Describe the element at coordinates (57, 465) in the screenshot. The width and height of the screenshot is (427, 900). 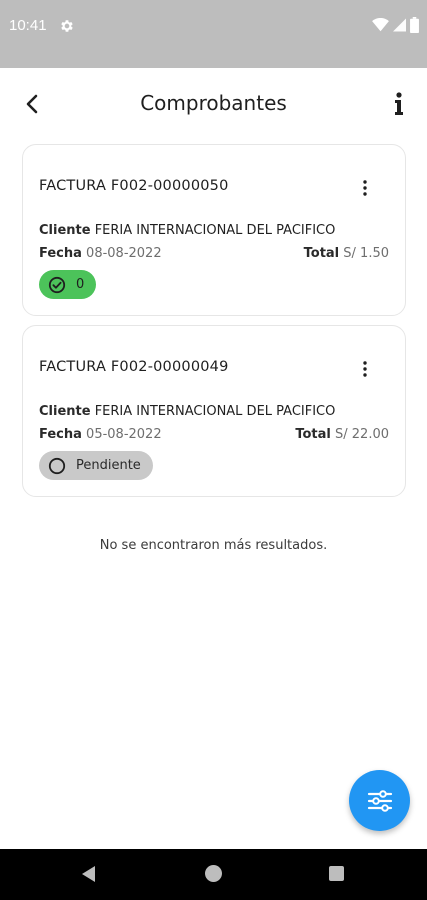
I see `empty-circle-icon` at that location.